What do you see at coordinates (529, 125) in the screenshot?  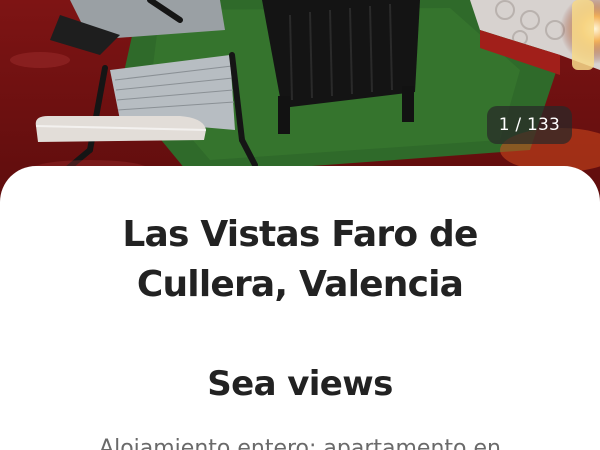 I see `photo-counter-badge: 1 / 133` at bounding box center [529, 125].